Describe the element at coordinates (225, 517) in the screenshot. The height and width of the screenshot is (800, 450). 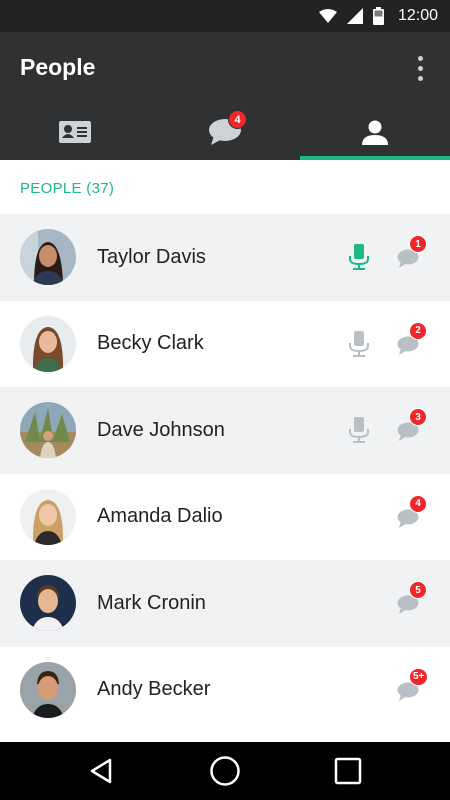
I see `list-item: Amanda Dalio 4` at that location.